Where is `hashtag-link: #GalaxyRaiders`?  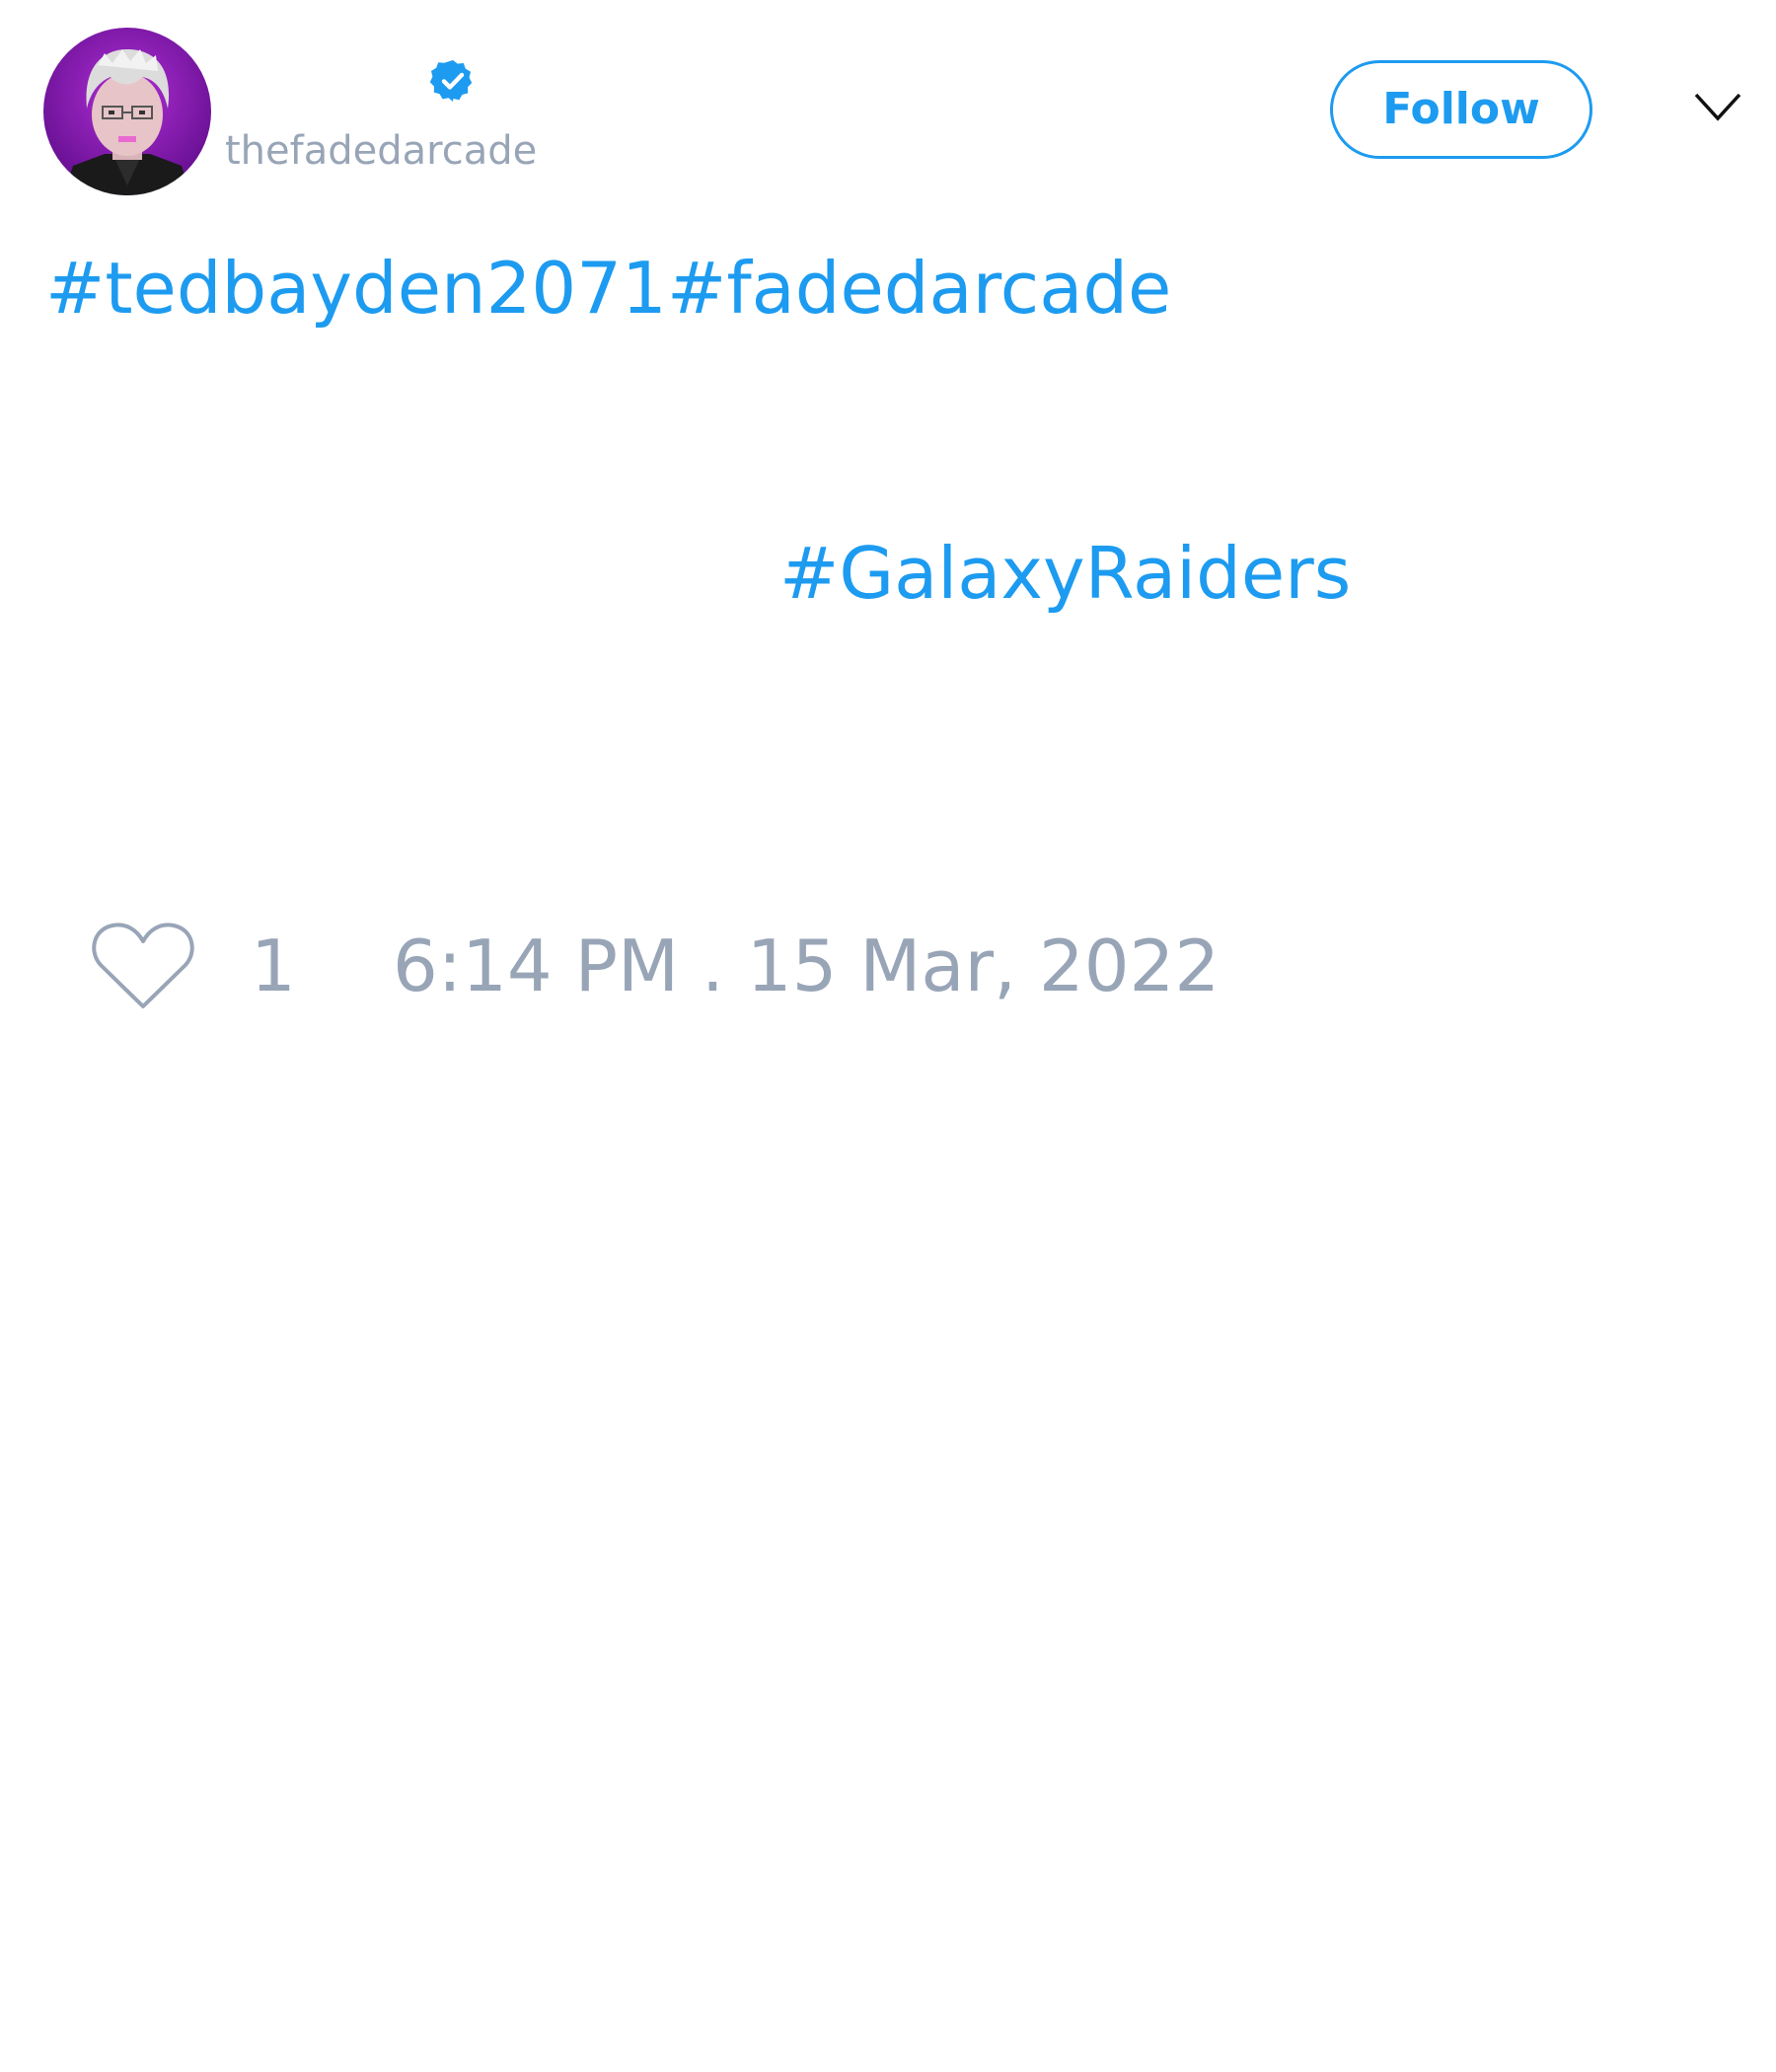 hashtag-link: #GalaxyRaiders is located at coordinates (1065, 573).